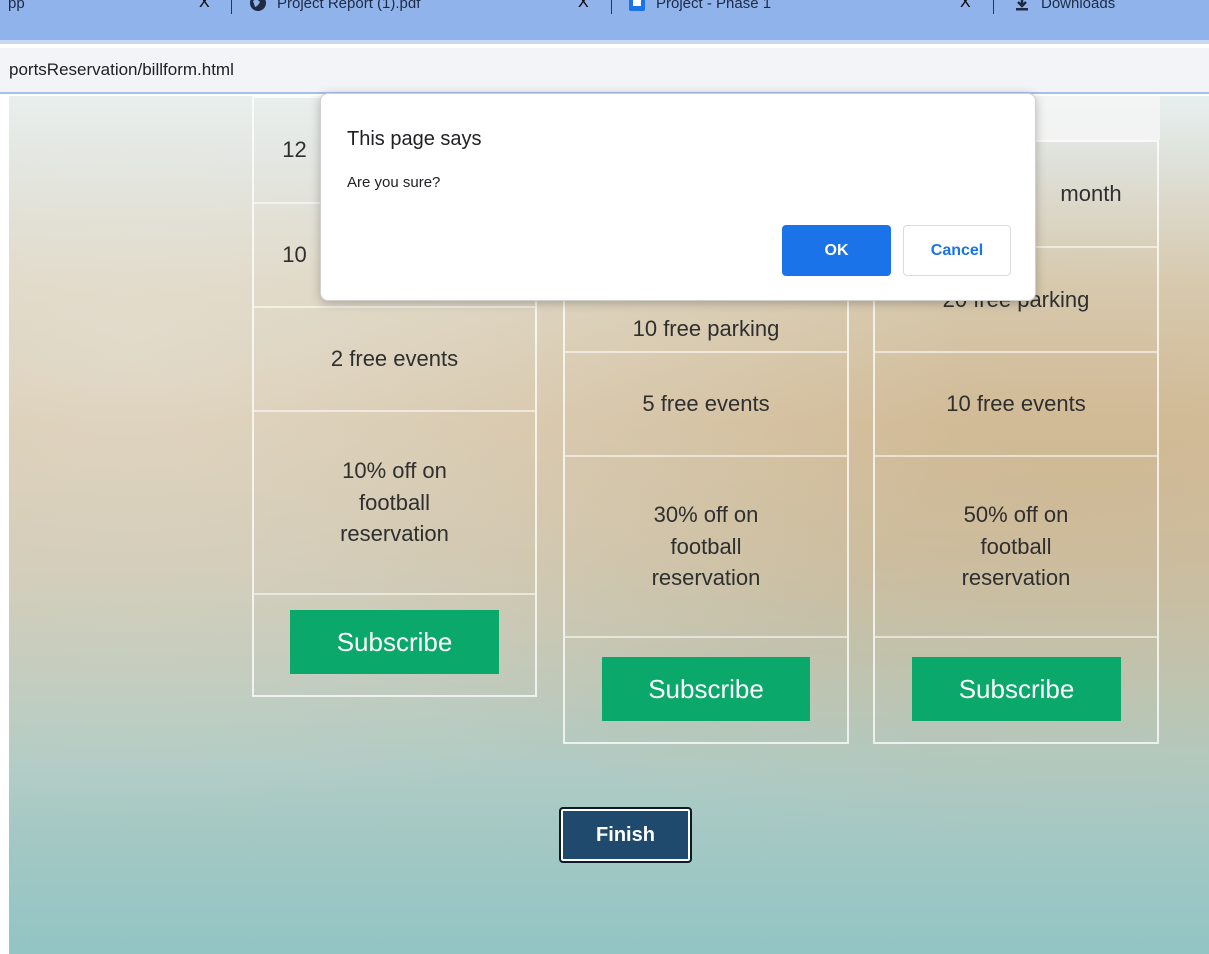 This screenshot has width=1209, height=954. Describe the element at coordinates (604, 71) in the screenshot. I see `address-bar: portsReservation/billform.html` at that location.